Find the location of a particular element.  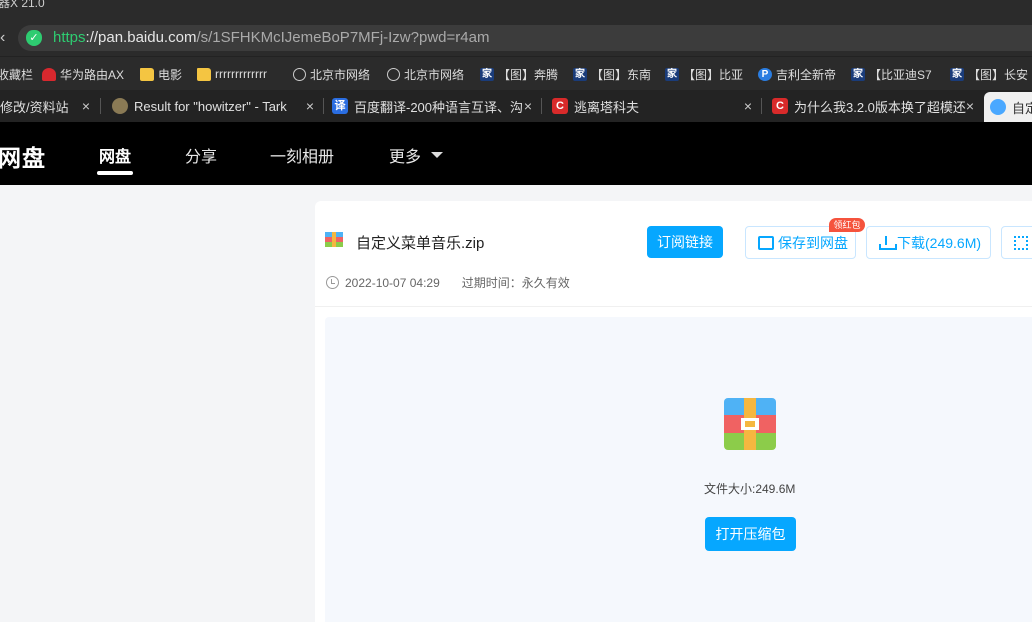

bookmark-item-car-2: 家【图】东南 is located at coordinates (613, 74).